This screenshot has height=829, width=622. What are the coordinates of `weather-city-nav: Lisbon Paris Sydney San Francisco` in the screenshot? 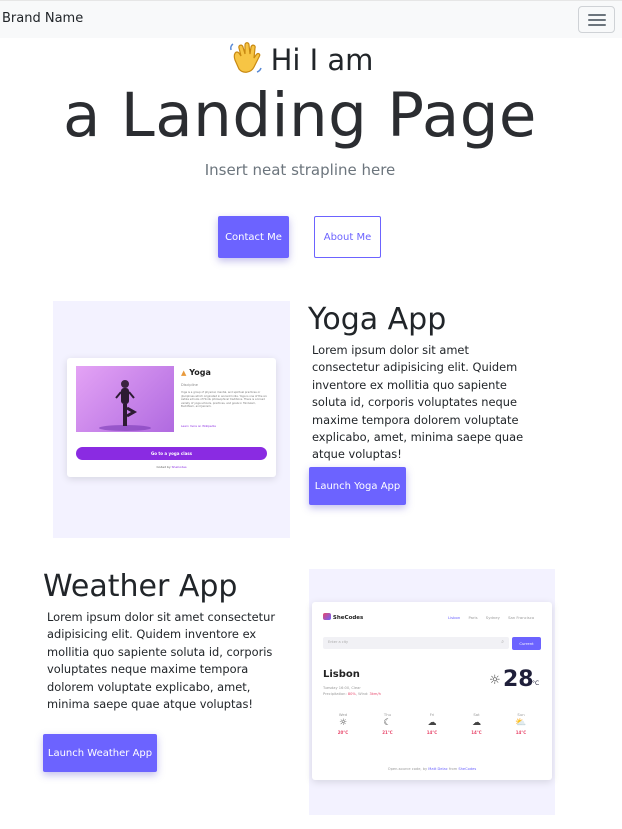 It's located at (491, 617).